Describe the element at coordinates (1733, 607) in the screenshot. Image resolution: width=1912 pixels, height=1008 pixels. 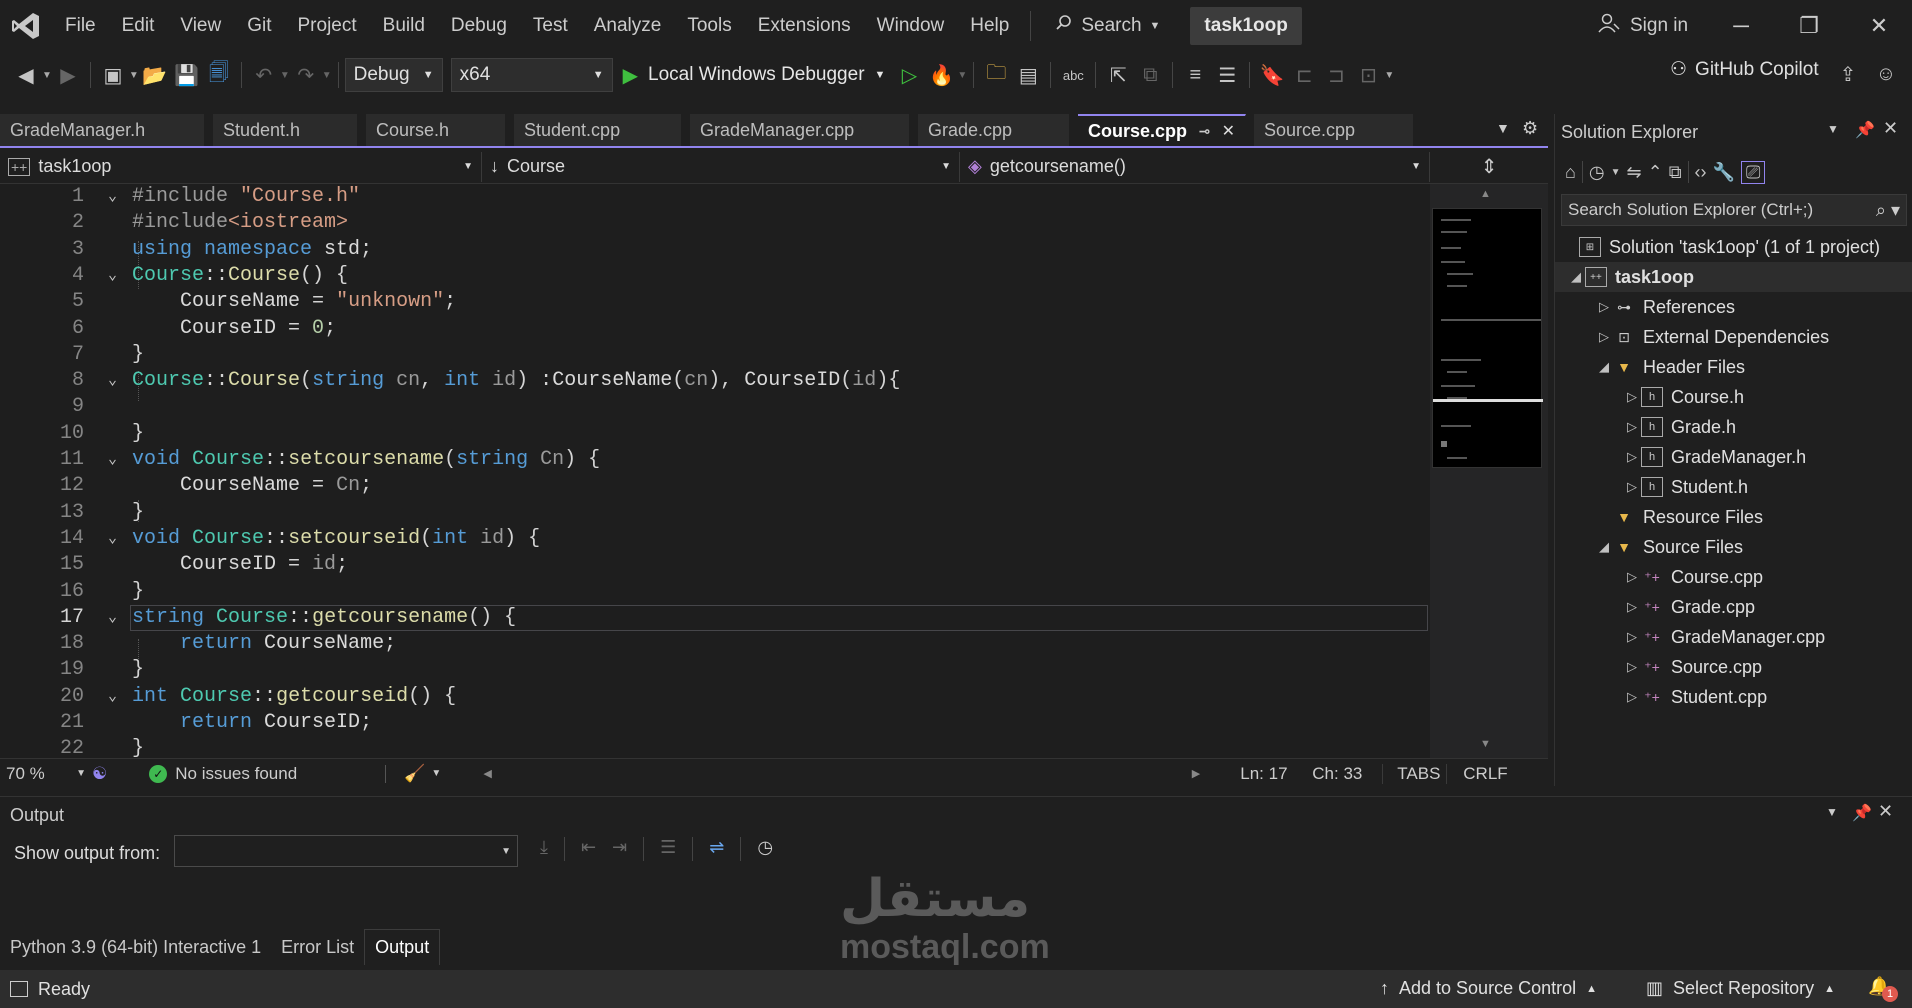
I see `tree-file: ▷ ⁺+ Grade.cpp` at that location.